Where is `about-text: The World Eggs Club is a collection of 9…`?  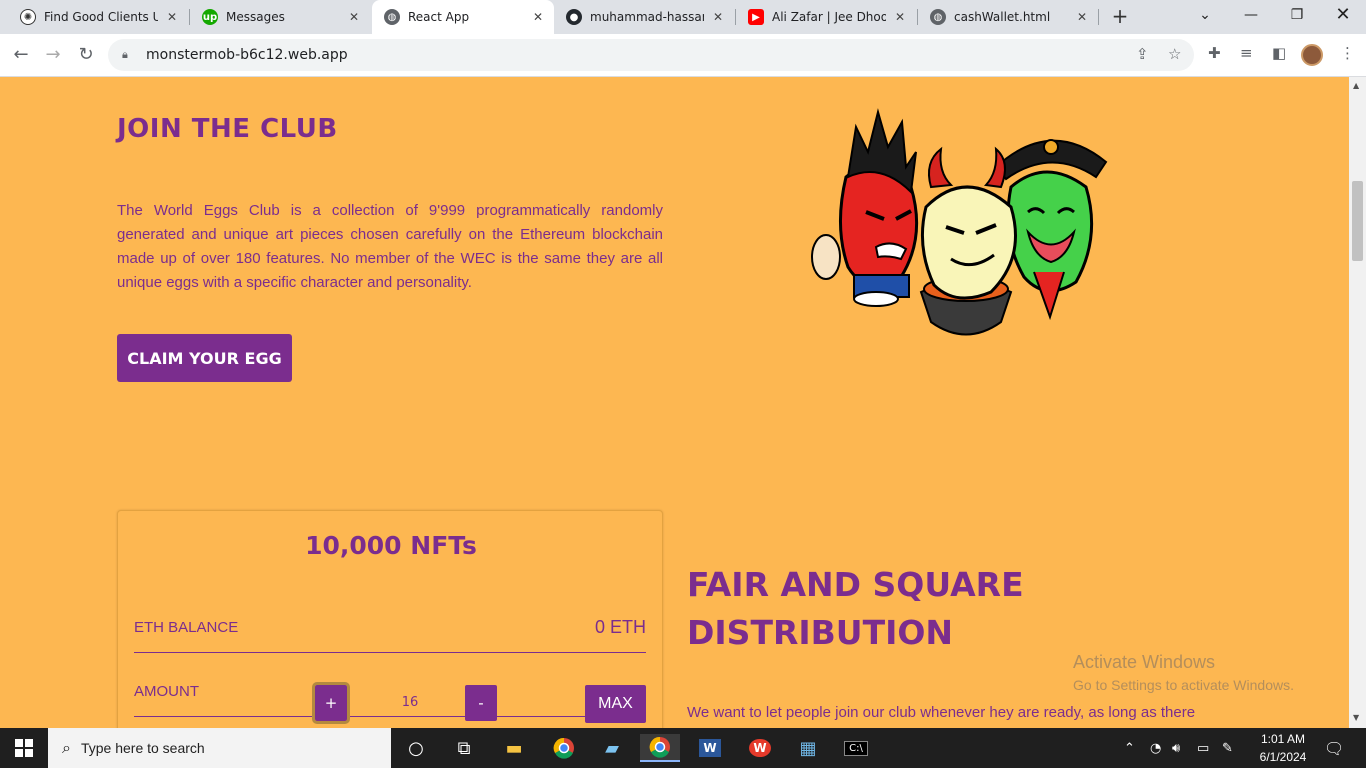 about-text: The World Eggs Club is a collection of 9… is located at coordinates (390, 246).